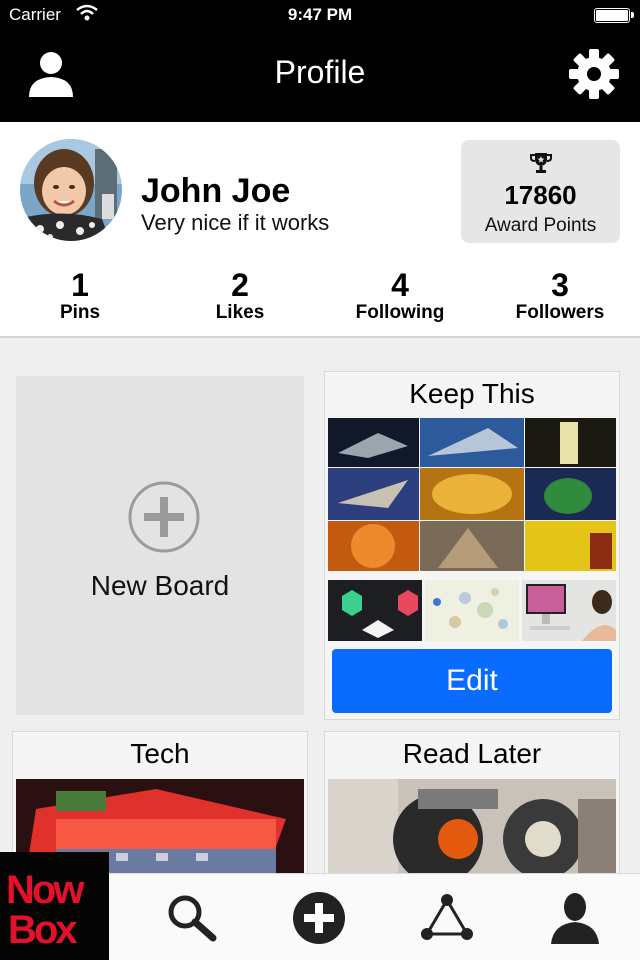 The image size is (640, 960). What do you see at coordinates (594, 74) in the screenshot?
I see `gear-icon` at bounding box center [594, 74].